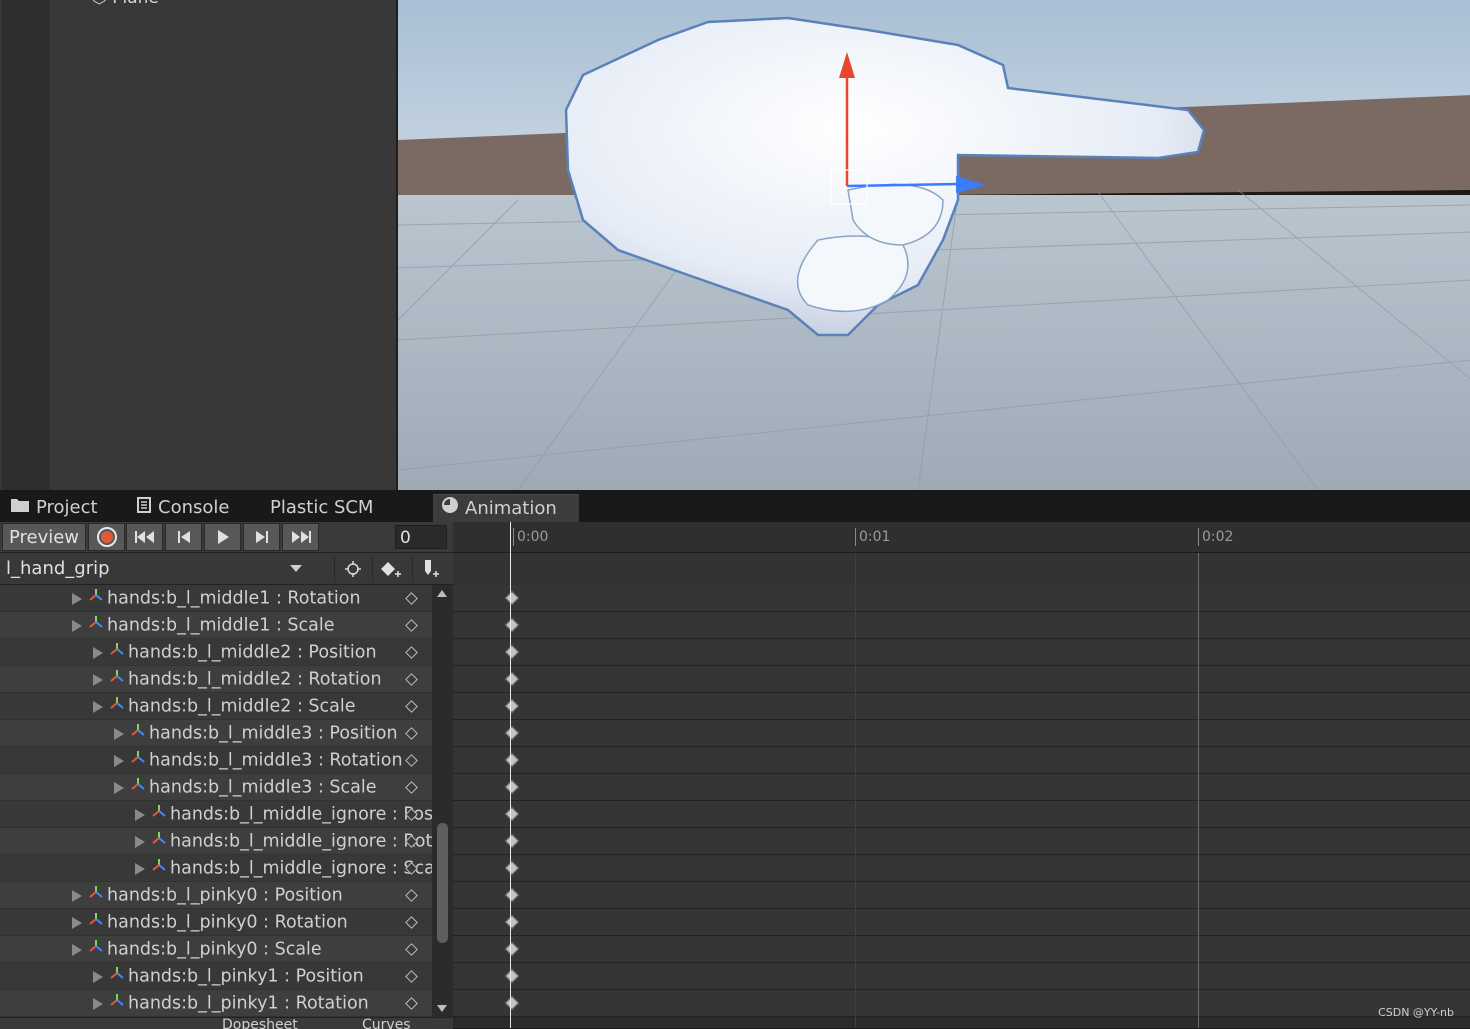 This screenshot has height=1029, width=1470. Describe the element at coordinates (216, 1003) in the screenshot. I see `property-row: hands:b_l_pinky1 : Rotation` at that location.